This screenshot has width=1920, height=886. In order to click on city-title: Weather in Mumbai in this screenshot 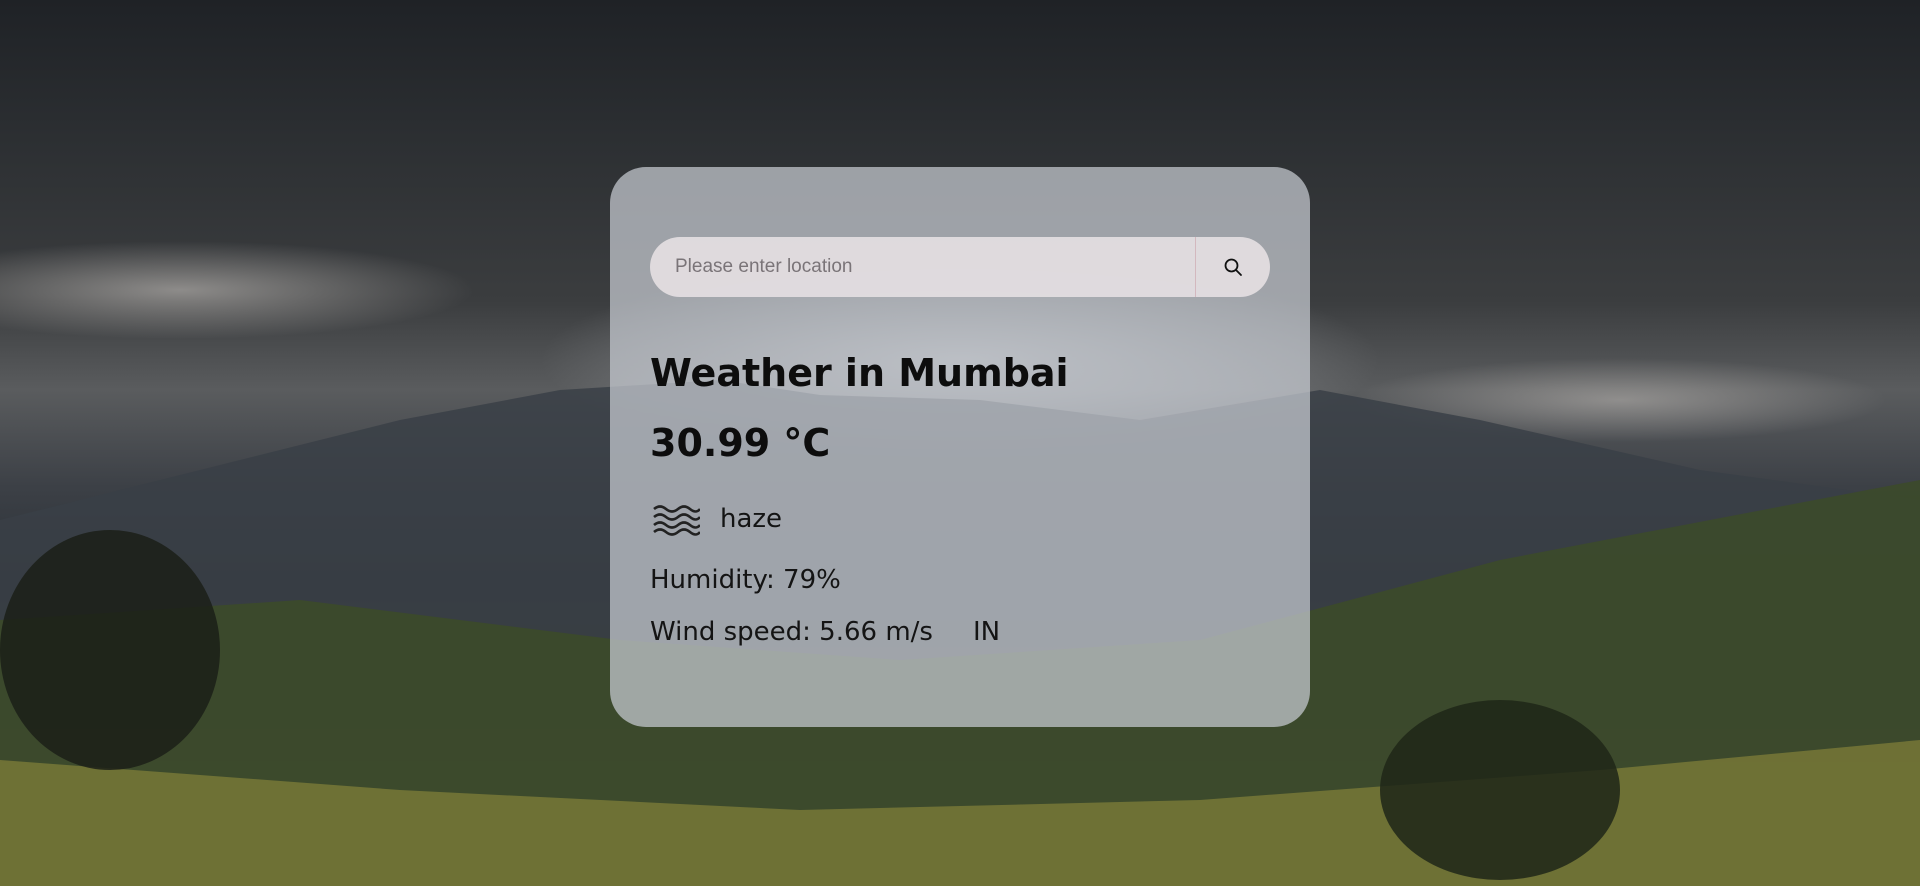, I will do `click(859, 373)`.